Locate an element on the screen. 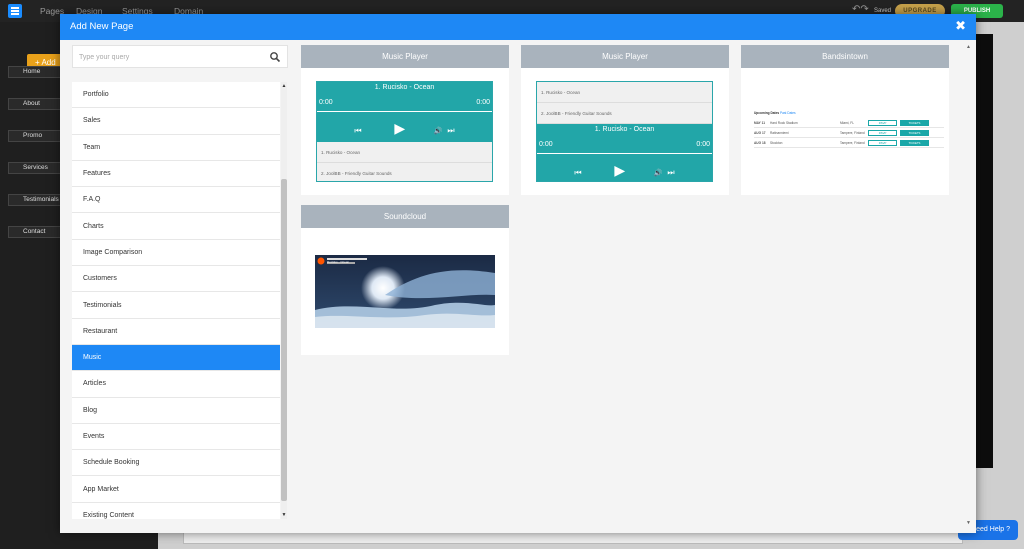  events-heading: Upcoming Dates Past Dates is located at coordinates (849, 113).